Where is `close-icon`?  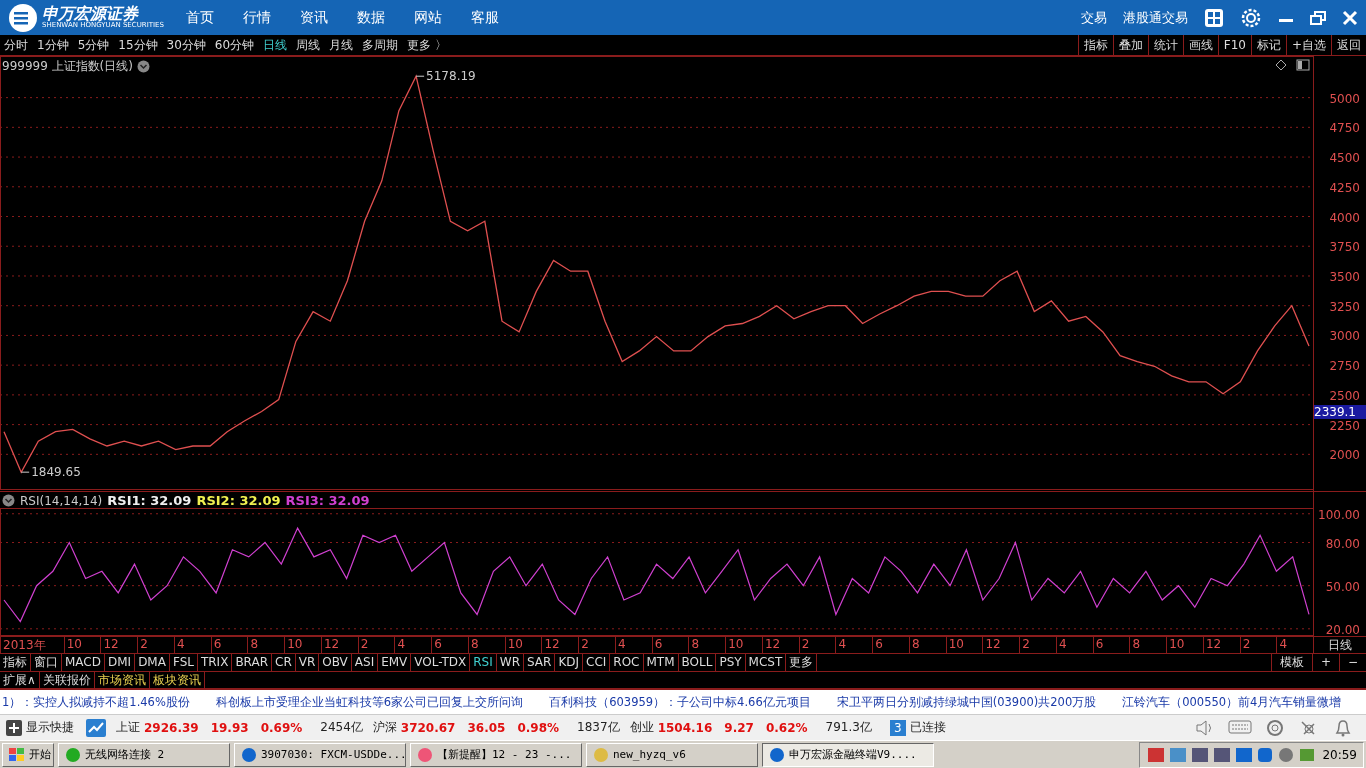
close-icon is located at coordinates (1350, 17).